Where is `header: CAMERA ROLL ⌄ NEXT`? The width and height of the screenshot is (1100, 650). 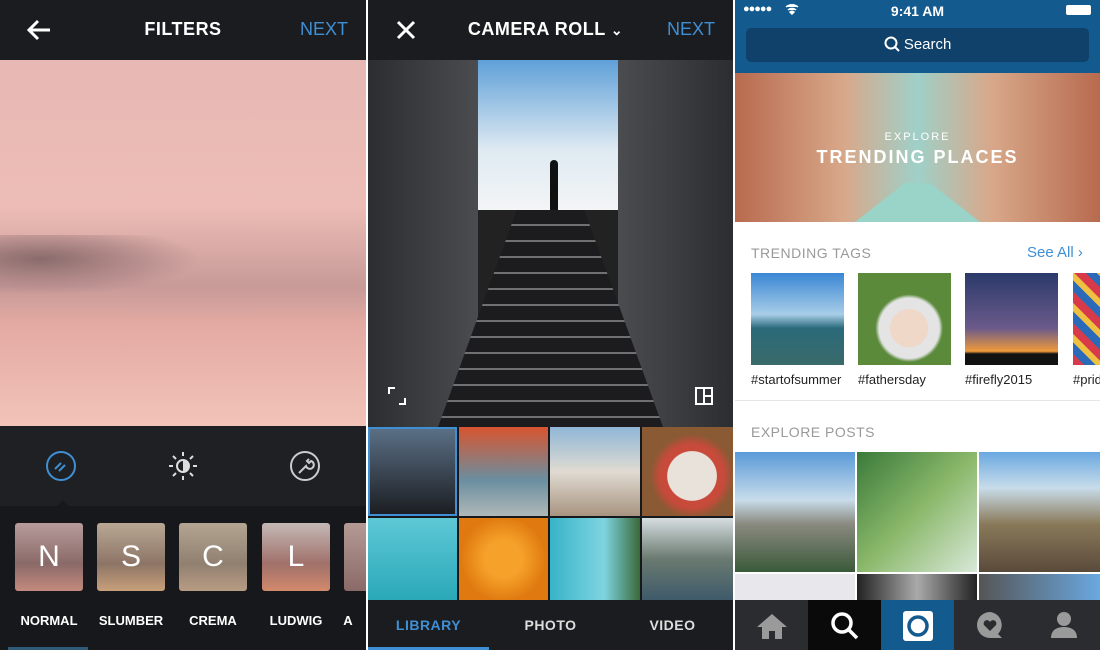 header: CAMERA ROLL ⌄ NEXT is located at coordinates (550, 30).